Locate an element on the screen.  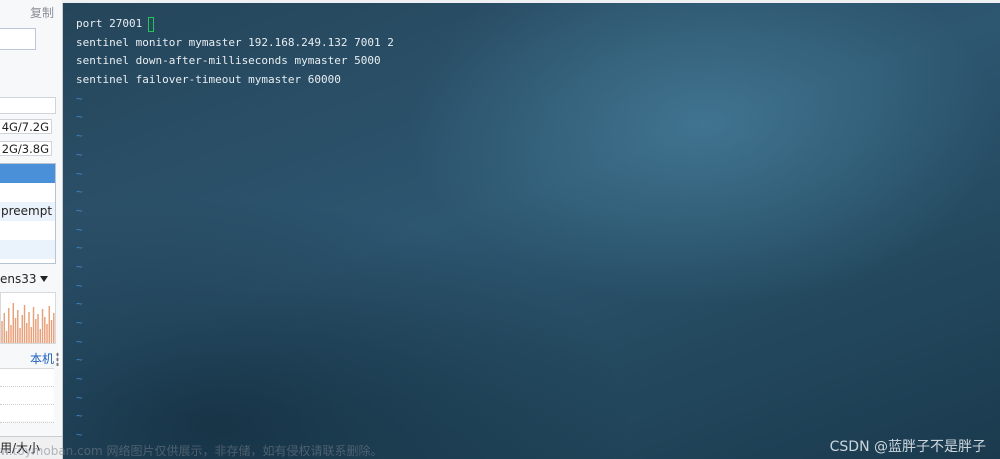
process-list: preempt is located at coordinates (28, 213).